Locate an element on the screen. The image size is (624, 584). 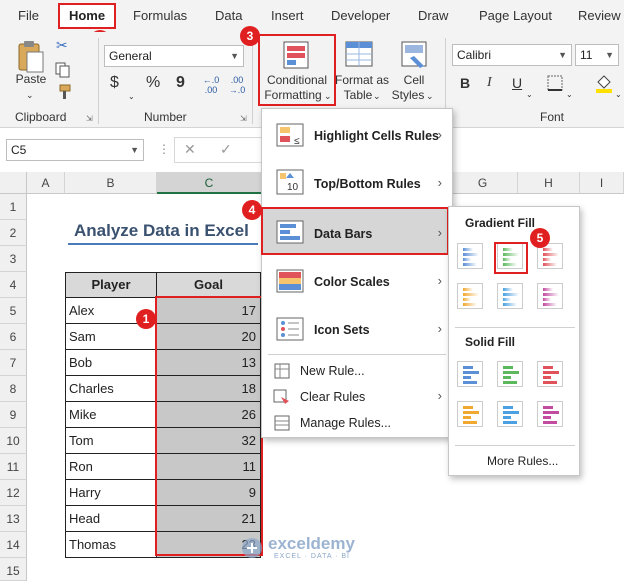
header-player: Player is located at coordinates (111, 285).